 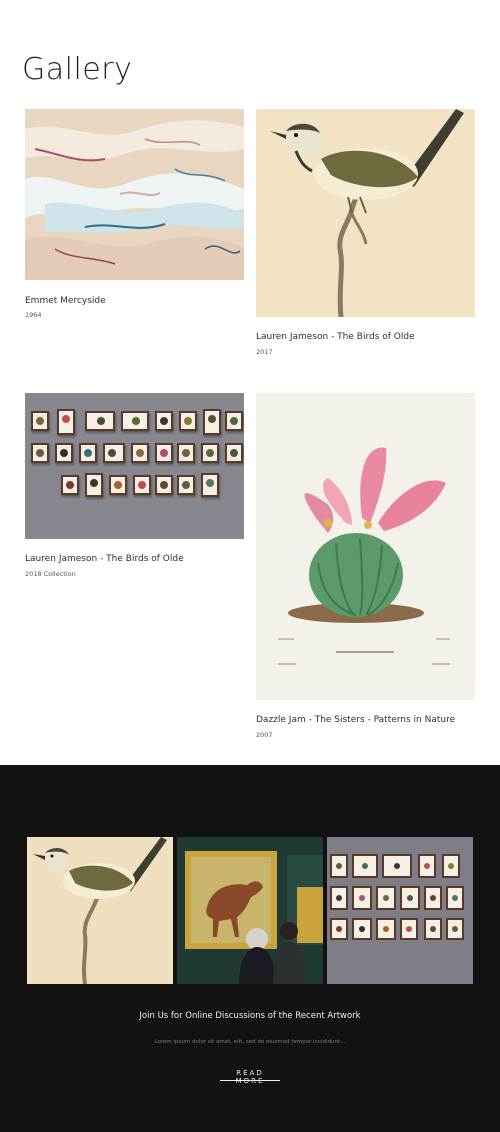 What do you see at coordinates (50, 574) in the screenshot?
I see `artwork-year: 2018 Collection` at bounding box center [50, 574].